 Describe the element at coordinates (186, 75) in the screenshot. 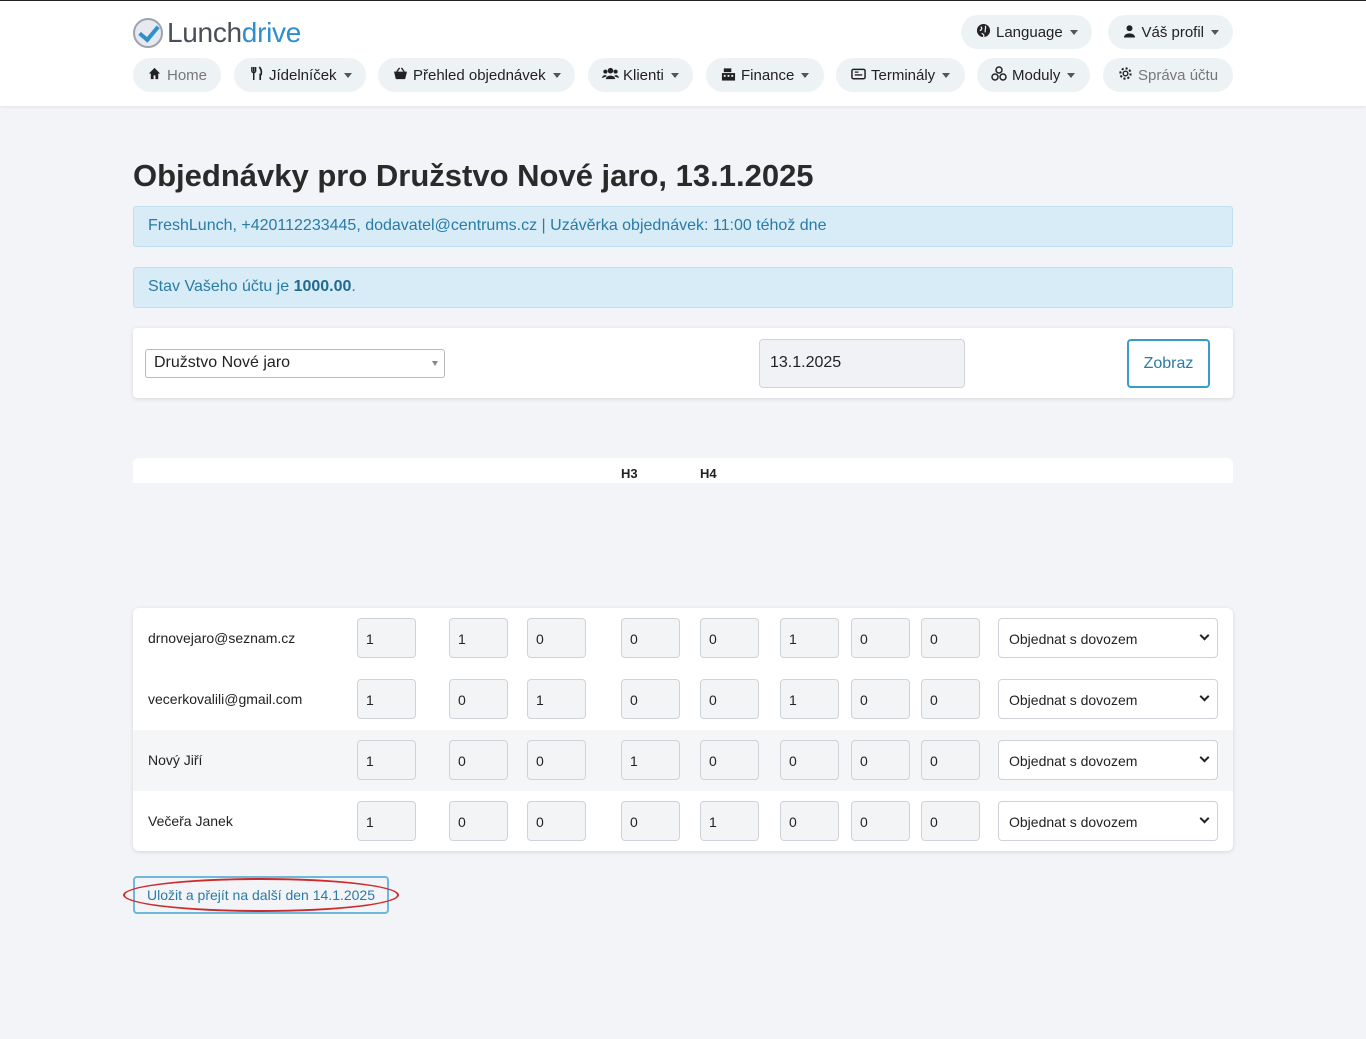

I see `nav-home-label: Home` at that location.